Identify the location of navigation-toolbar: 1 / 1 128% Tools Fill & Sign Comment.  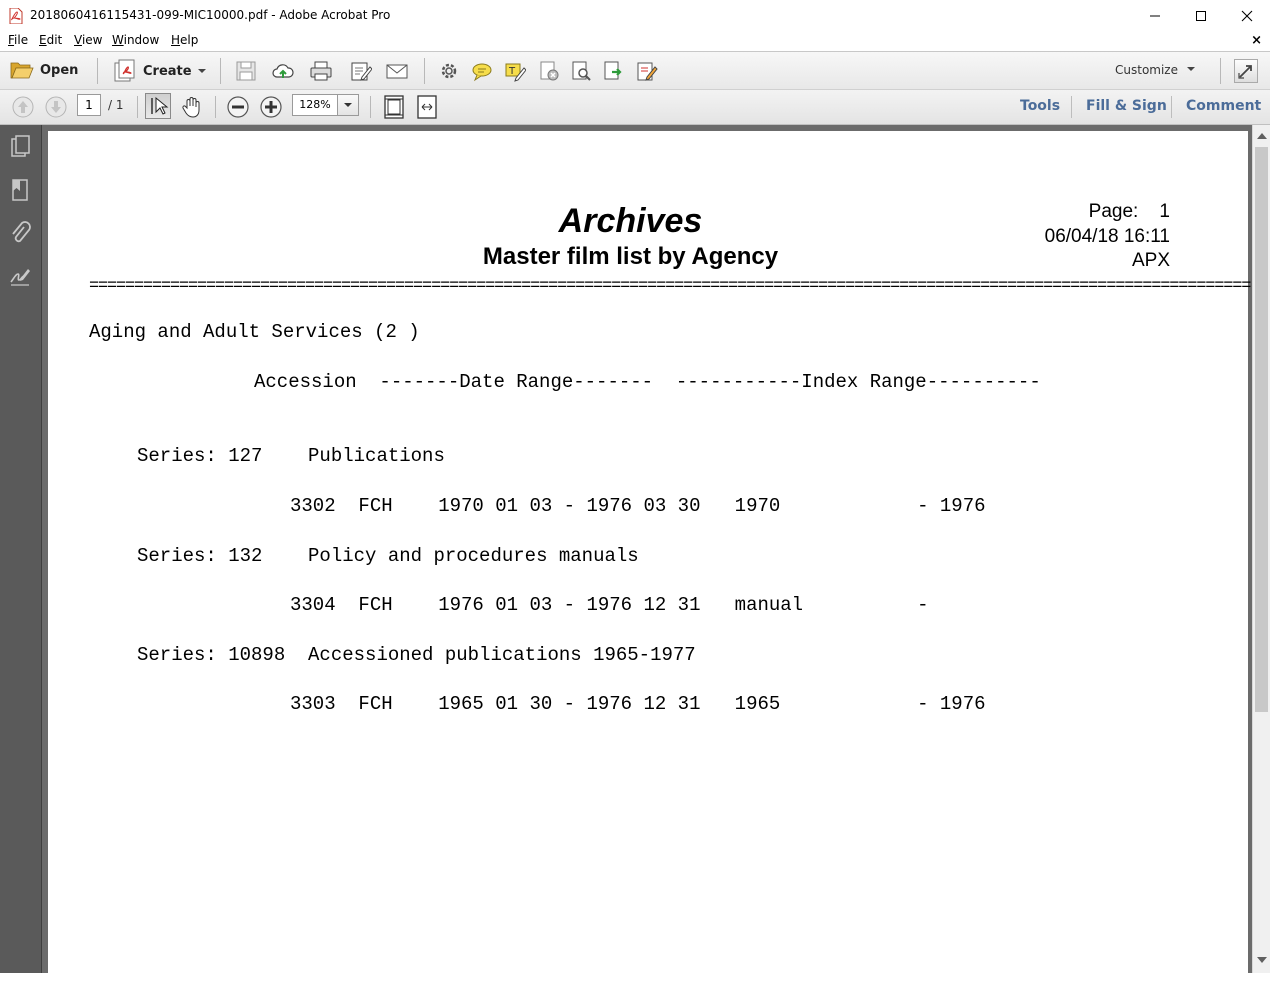
(635, 107).